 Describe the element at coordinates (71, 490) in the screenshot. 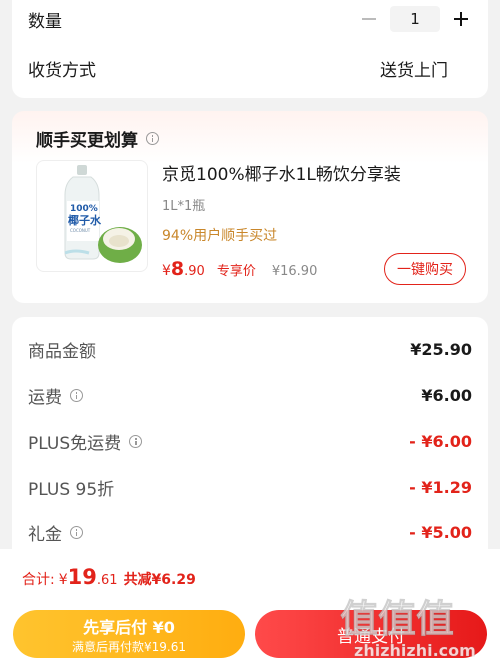

I see `summary-label: PLUS 95折` at that location.